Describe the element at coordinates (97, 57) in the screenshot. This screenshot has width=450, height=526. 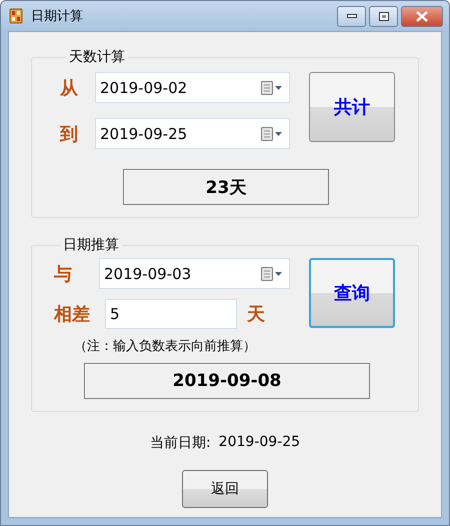
I see `group-title: 天数计算` at that location.